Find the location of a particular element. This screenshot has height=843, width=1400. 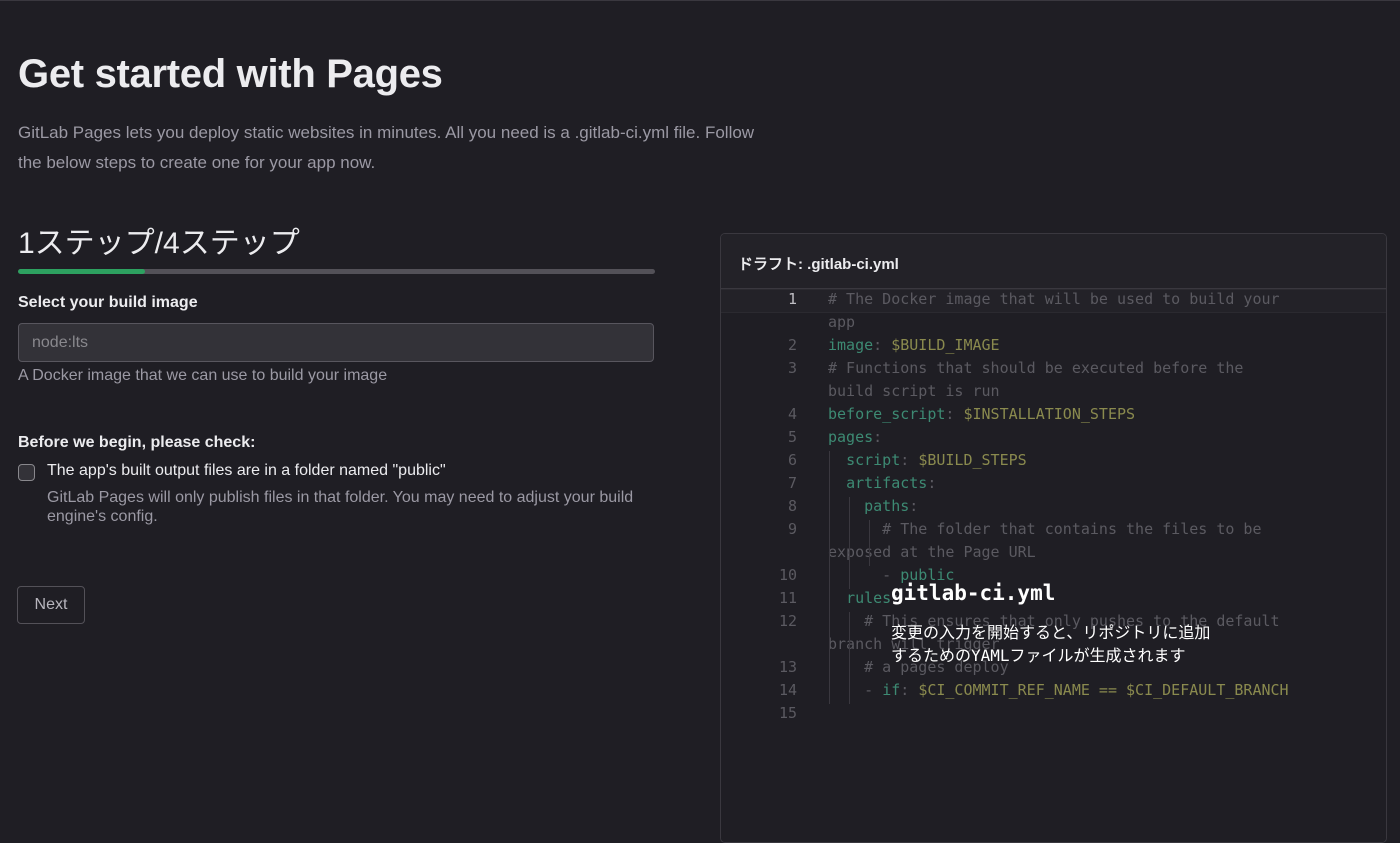

code-token: pages is located at coordinates (851, 437).